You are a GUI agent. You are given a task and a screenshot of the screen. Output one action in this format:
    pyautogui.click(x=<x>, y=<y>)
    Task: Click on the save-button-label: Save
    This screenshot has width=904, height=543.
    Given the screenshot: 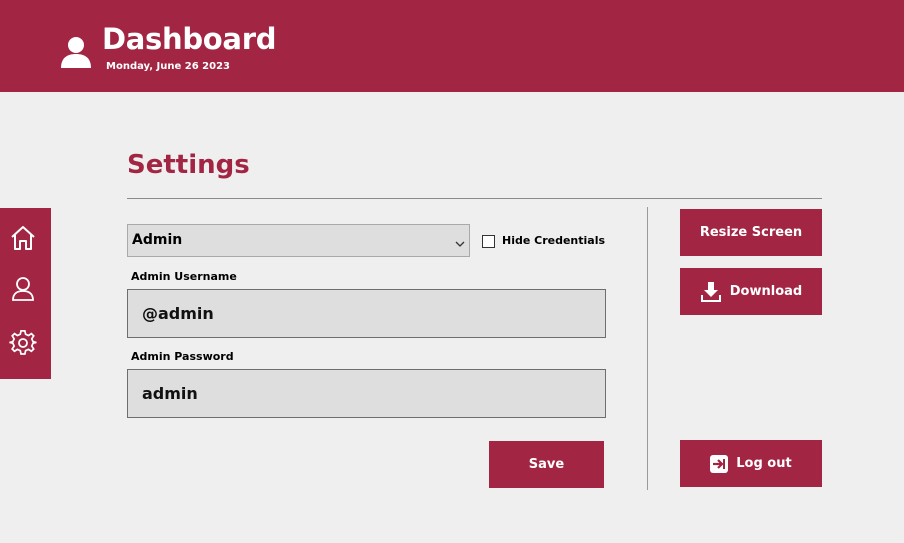 What is the action you would take?
    pyautogui.click(x=546, y=464)
    